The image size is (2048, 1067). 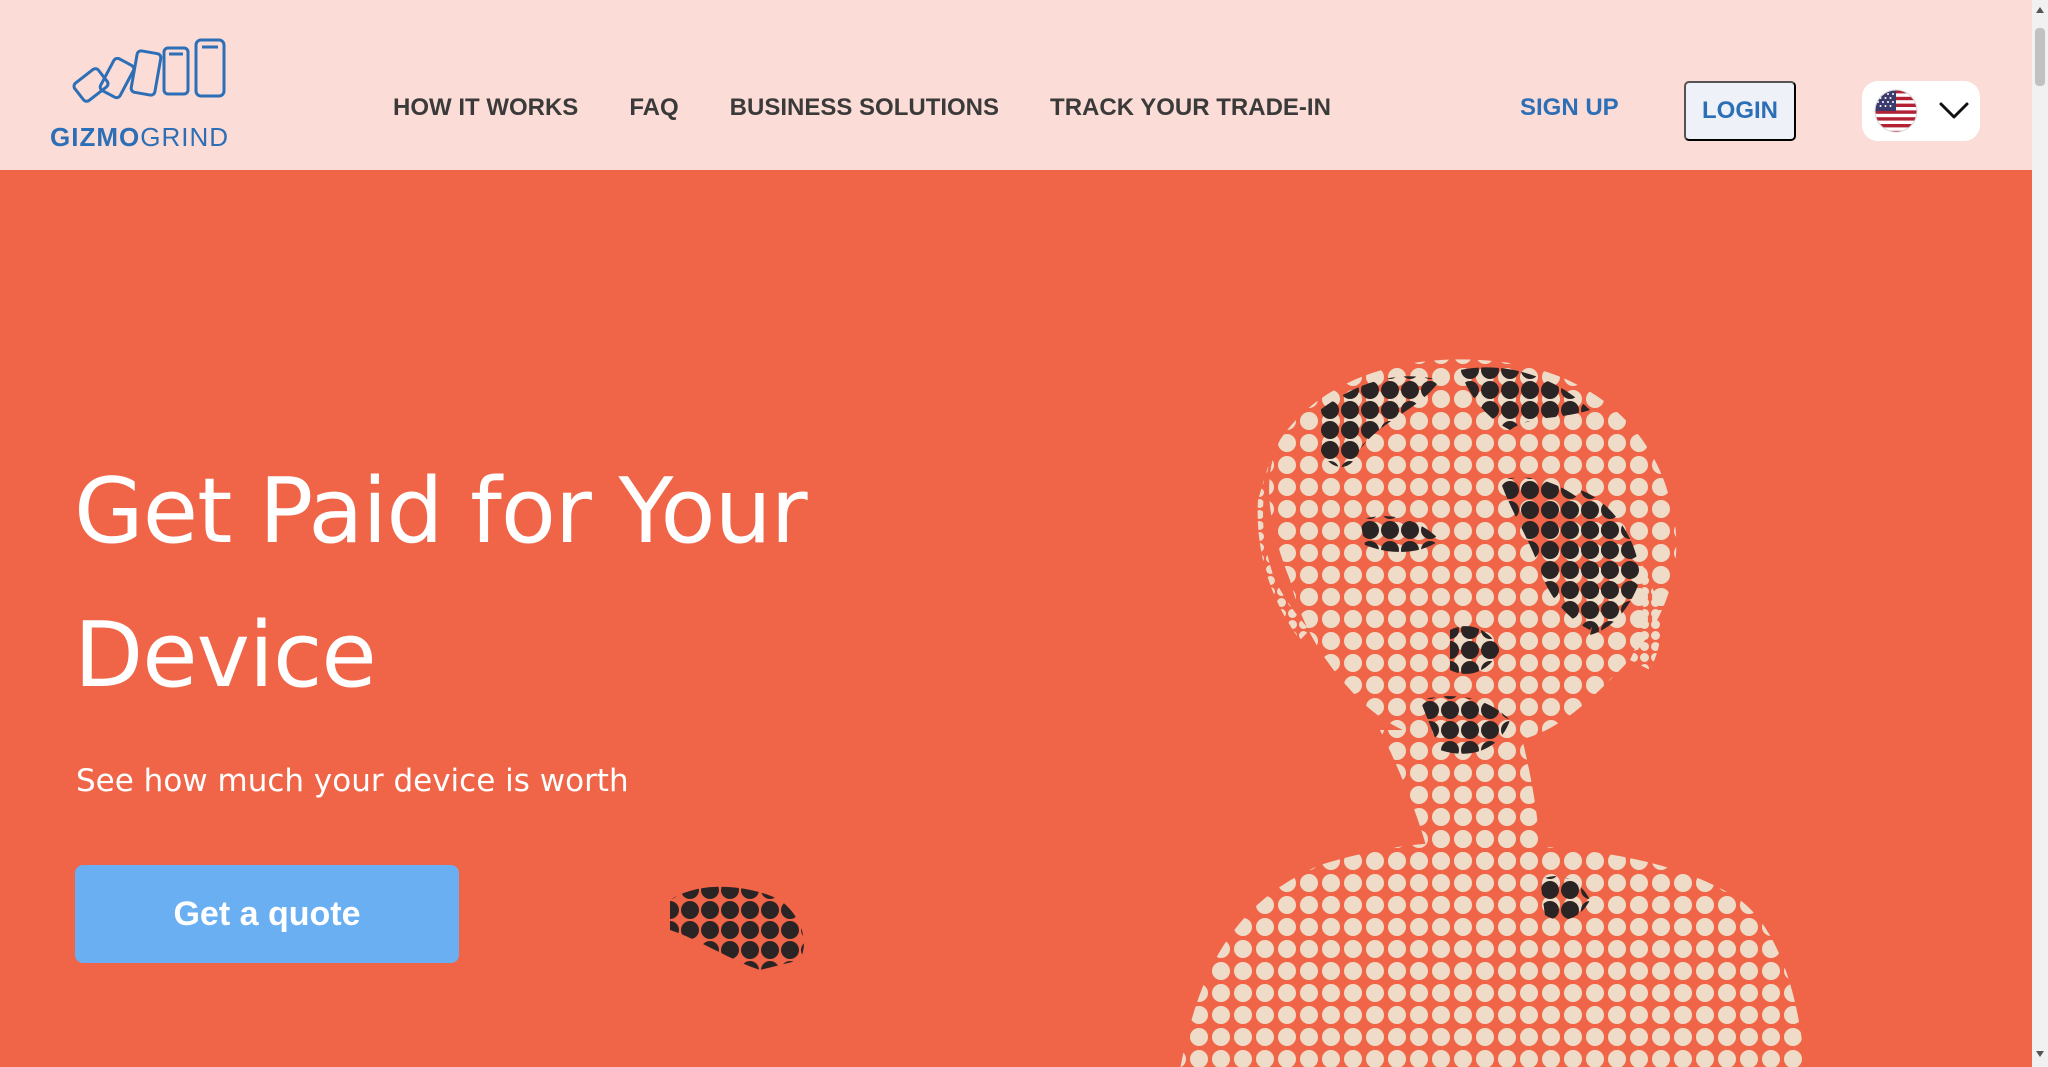 What do you see at coordinates (2040, 533) in the screenshot?
I see `vertical-scrollbar` at bounding box center [2040, 533].